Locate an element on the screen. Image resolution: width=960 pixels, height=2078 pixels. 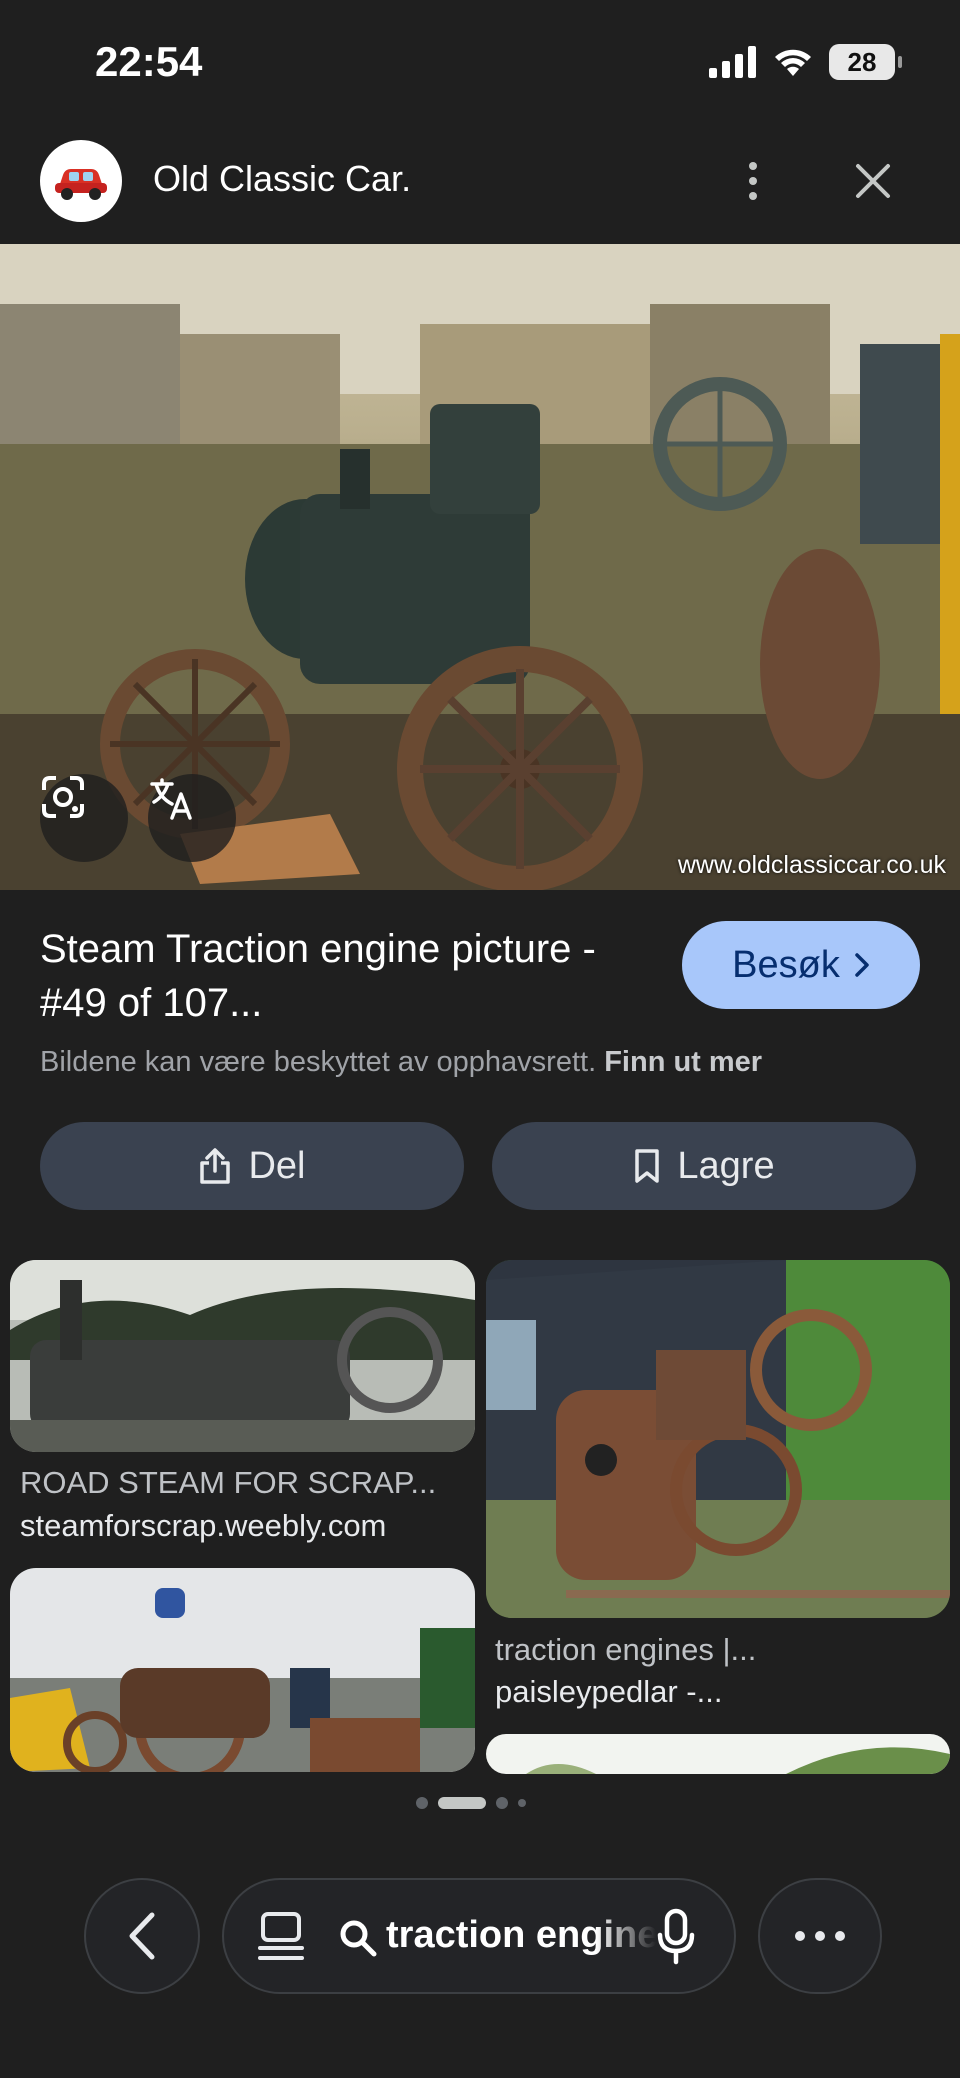
partial-photo is located at coordinates (718, 1754).